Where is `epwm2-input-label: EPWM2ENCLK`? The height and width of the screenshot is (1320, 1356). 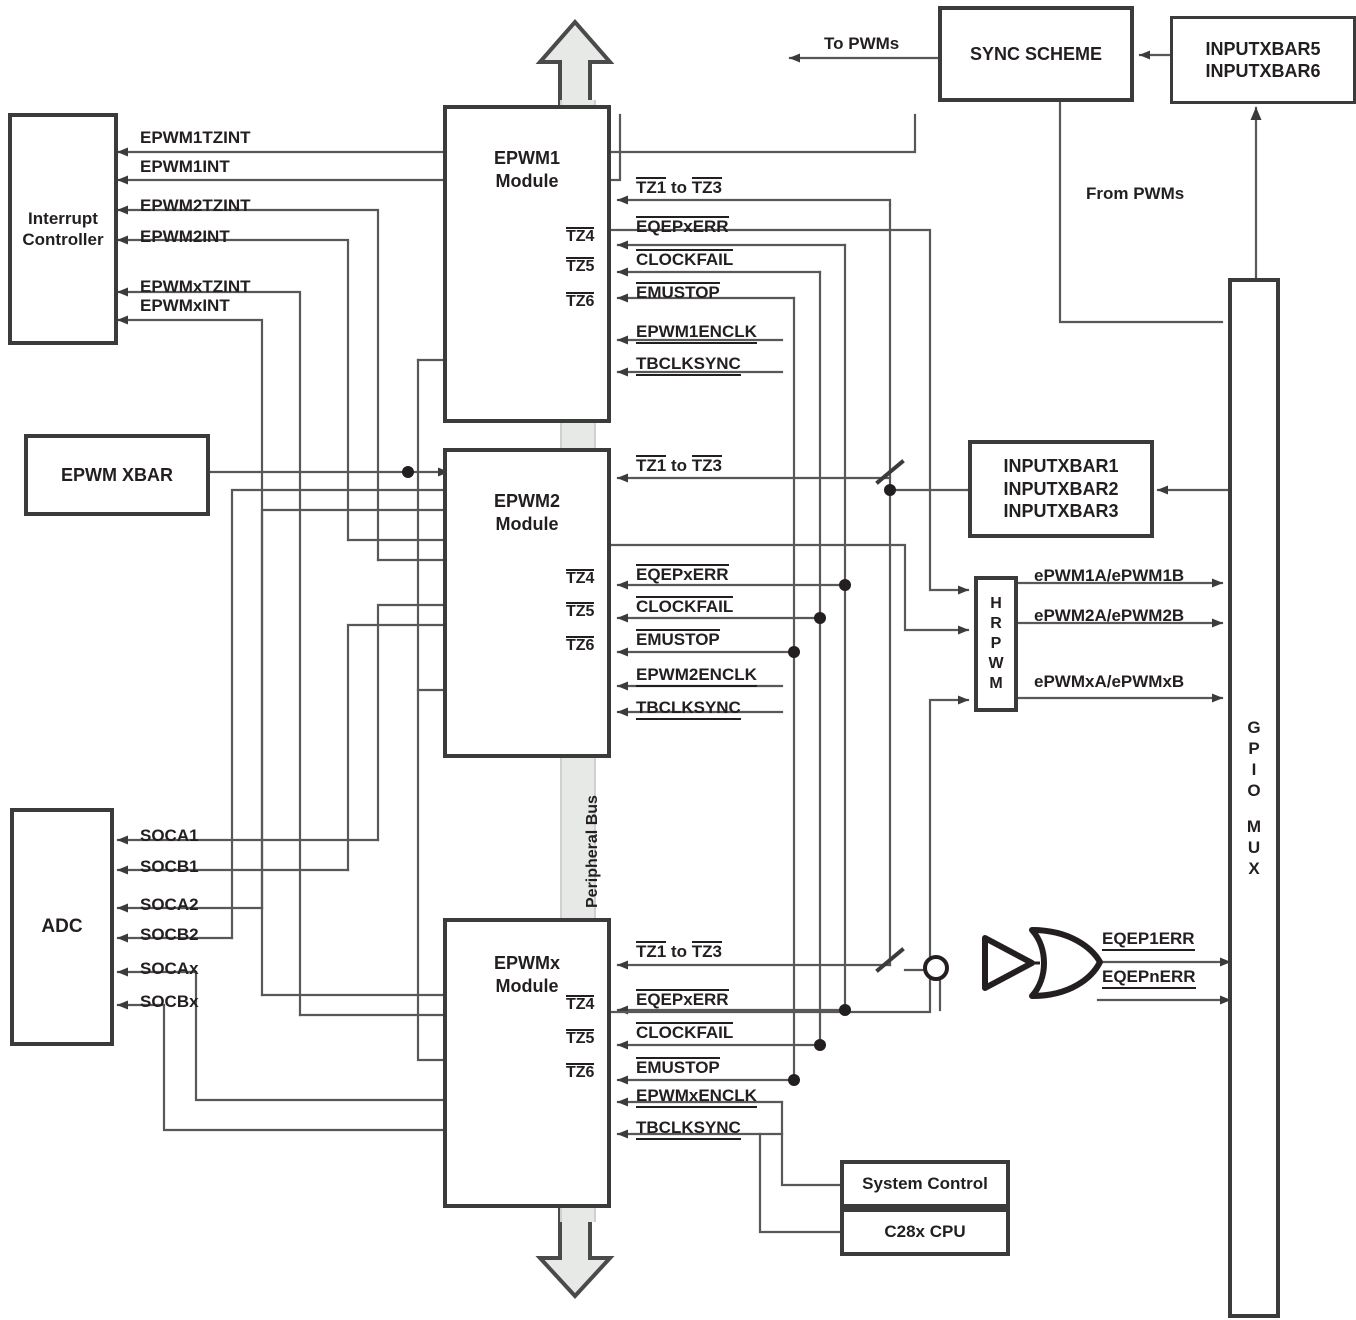
epwm2-input-label: EPWM2ENCLK is located at coordinates (696, 676).